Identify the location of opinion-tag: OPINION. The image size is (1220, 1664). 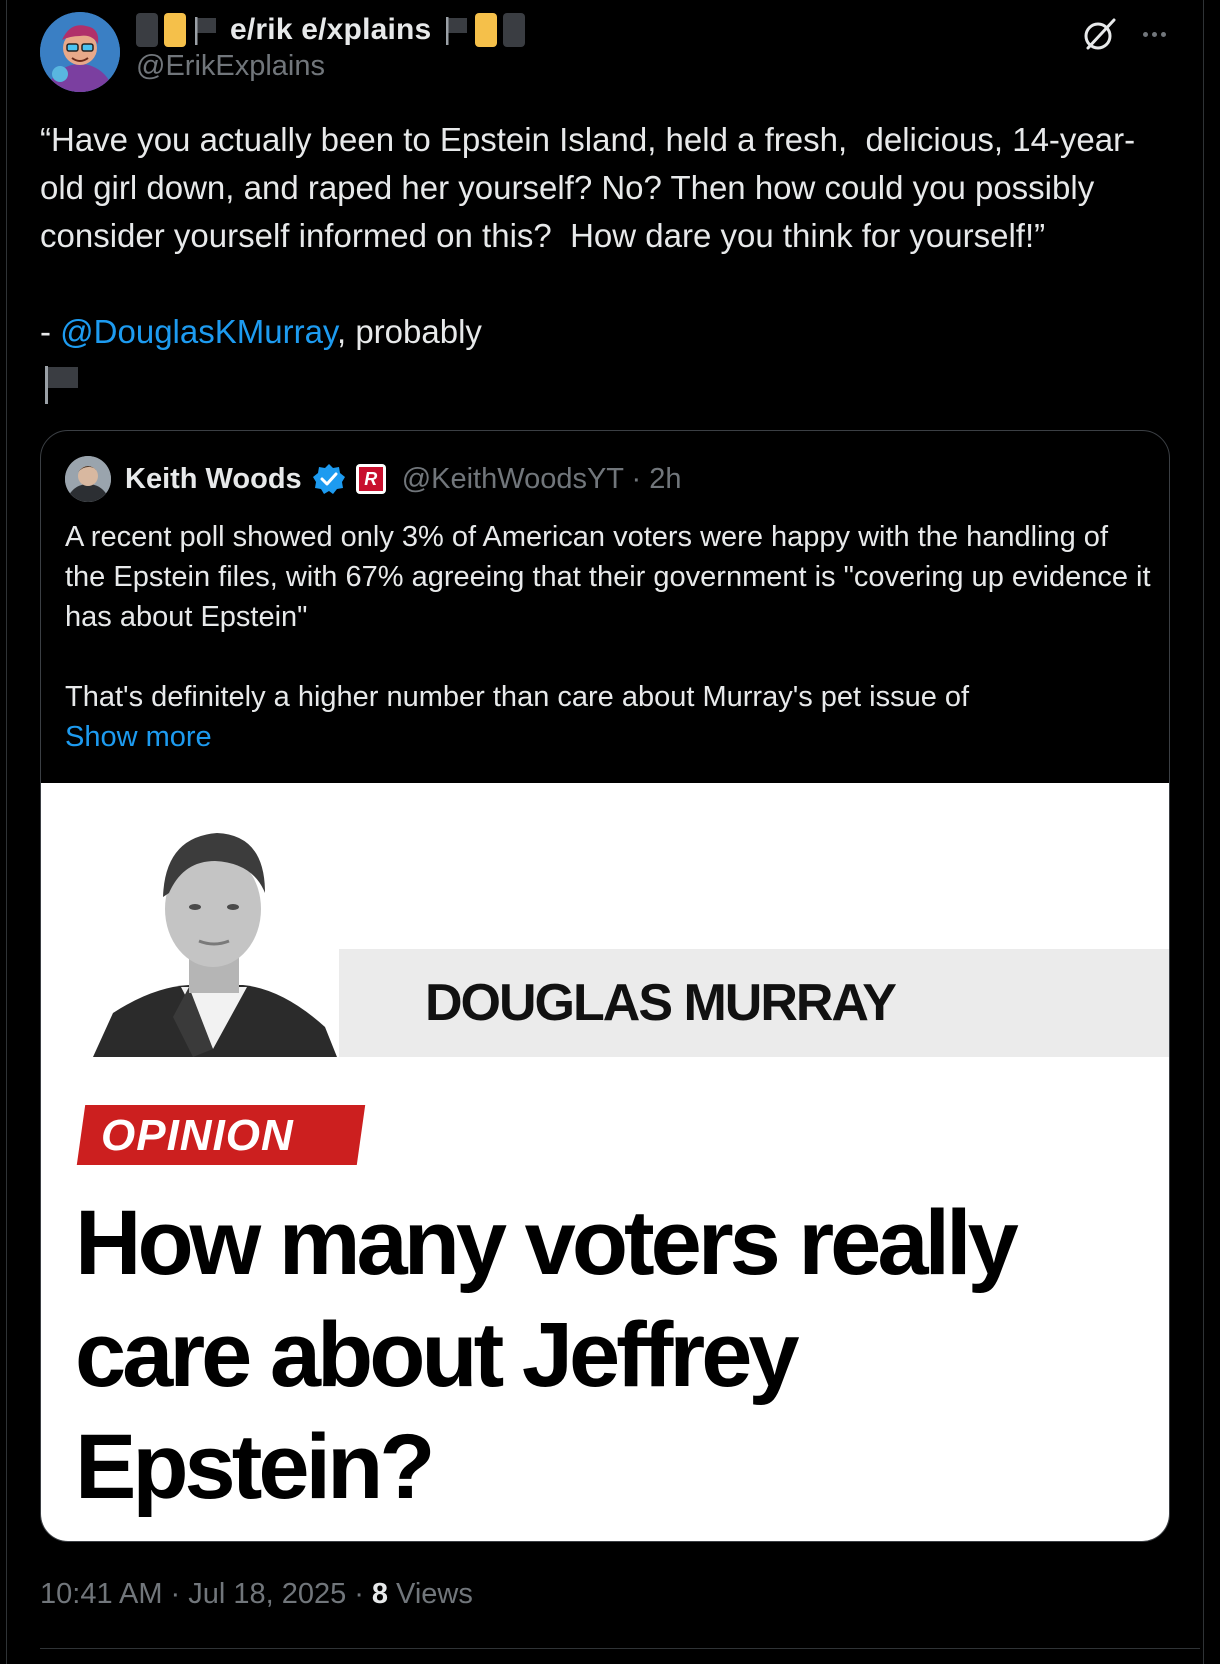
(197, 1135).